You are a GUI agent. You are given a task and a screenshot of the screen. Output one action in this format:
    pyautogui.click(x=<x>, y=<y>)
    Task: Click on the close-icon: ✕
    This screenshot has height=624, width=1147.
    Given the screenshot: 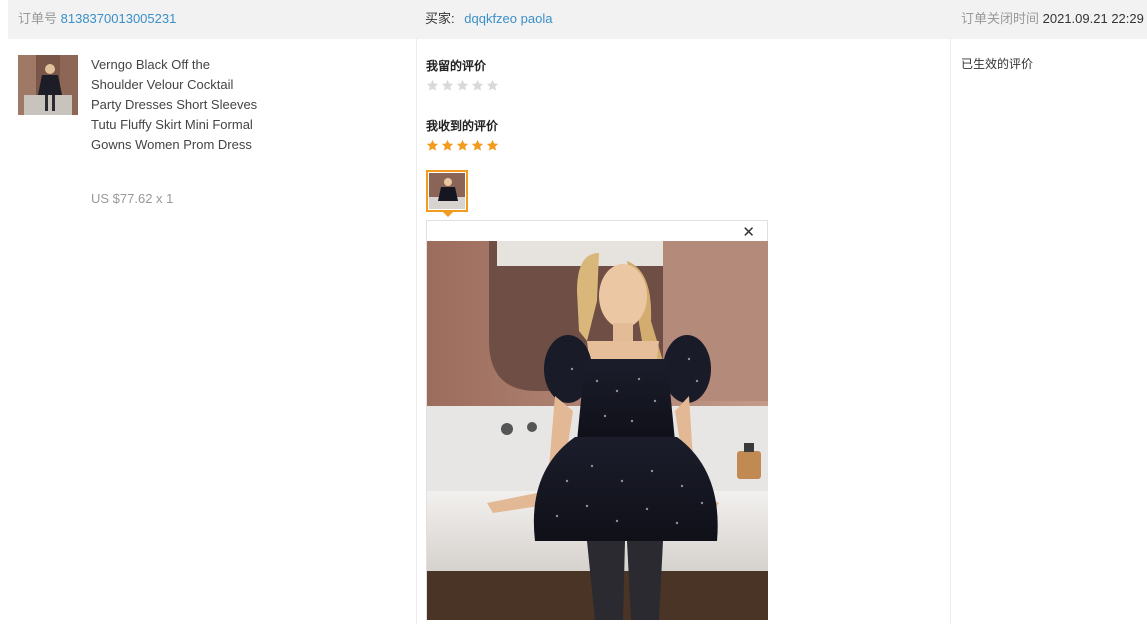 What is the action you would take?
    pyautogui.click(x=748, y=233)
    